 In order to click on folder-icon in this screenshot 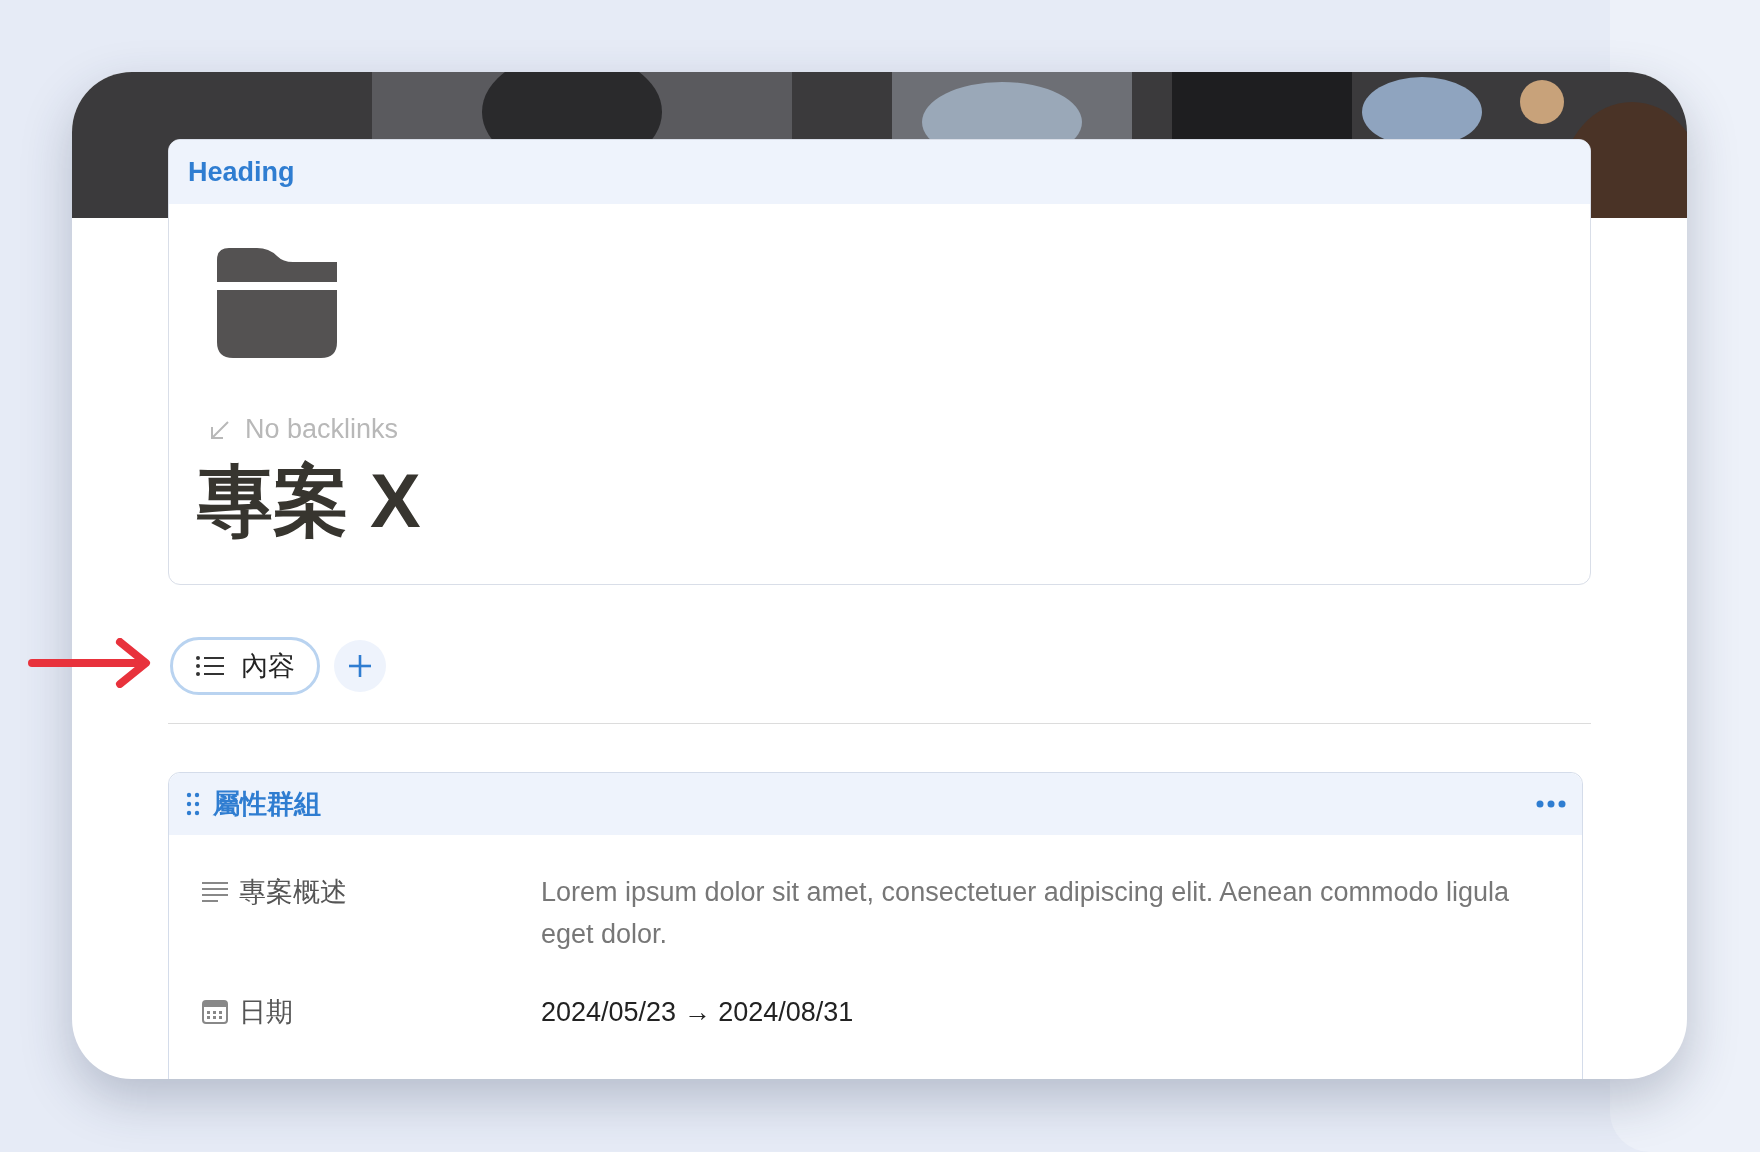, I will do `click(277, 303)`.